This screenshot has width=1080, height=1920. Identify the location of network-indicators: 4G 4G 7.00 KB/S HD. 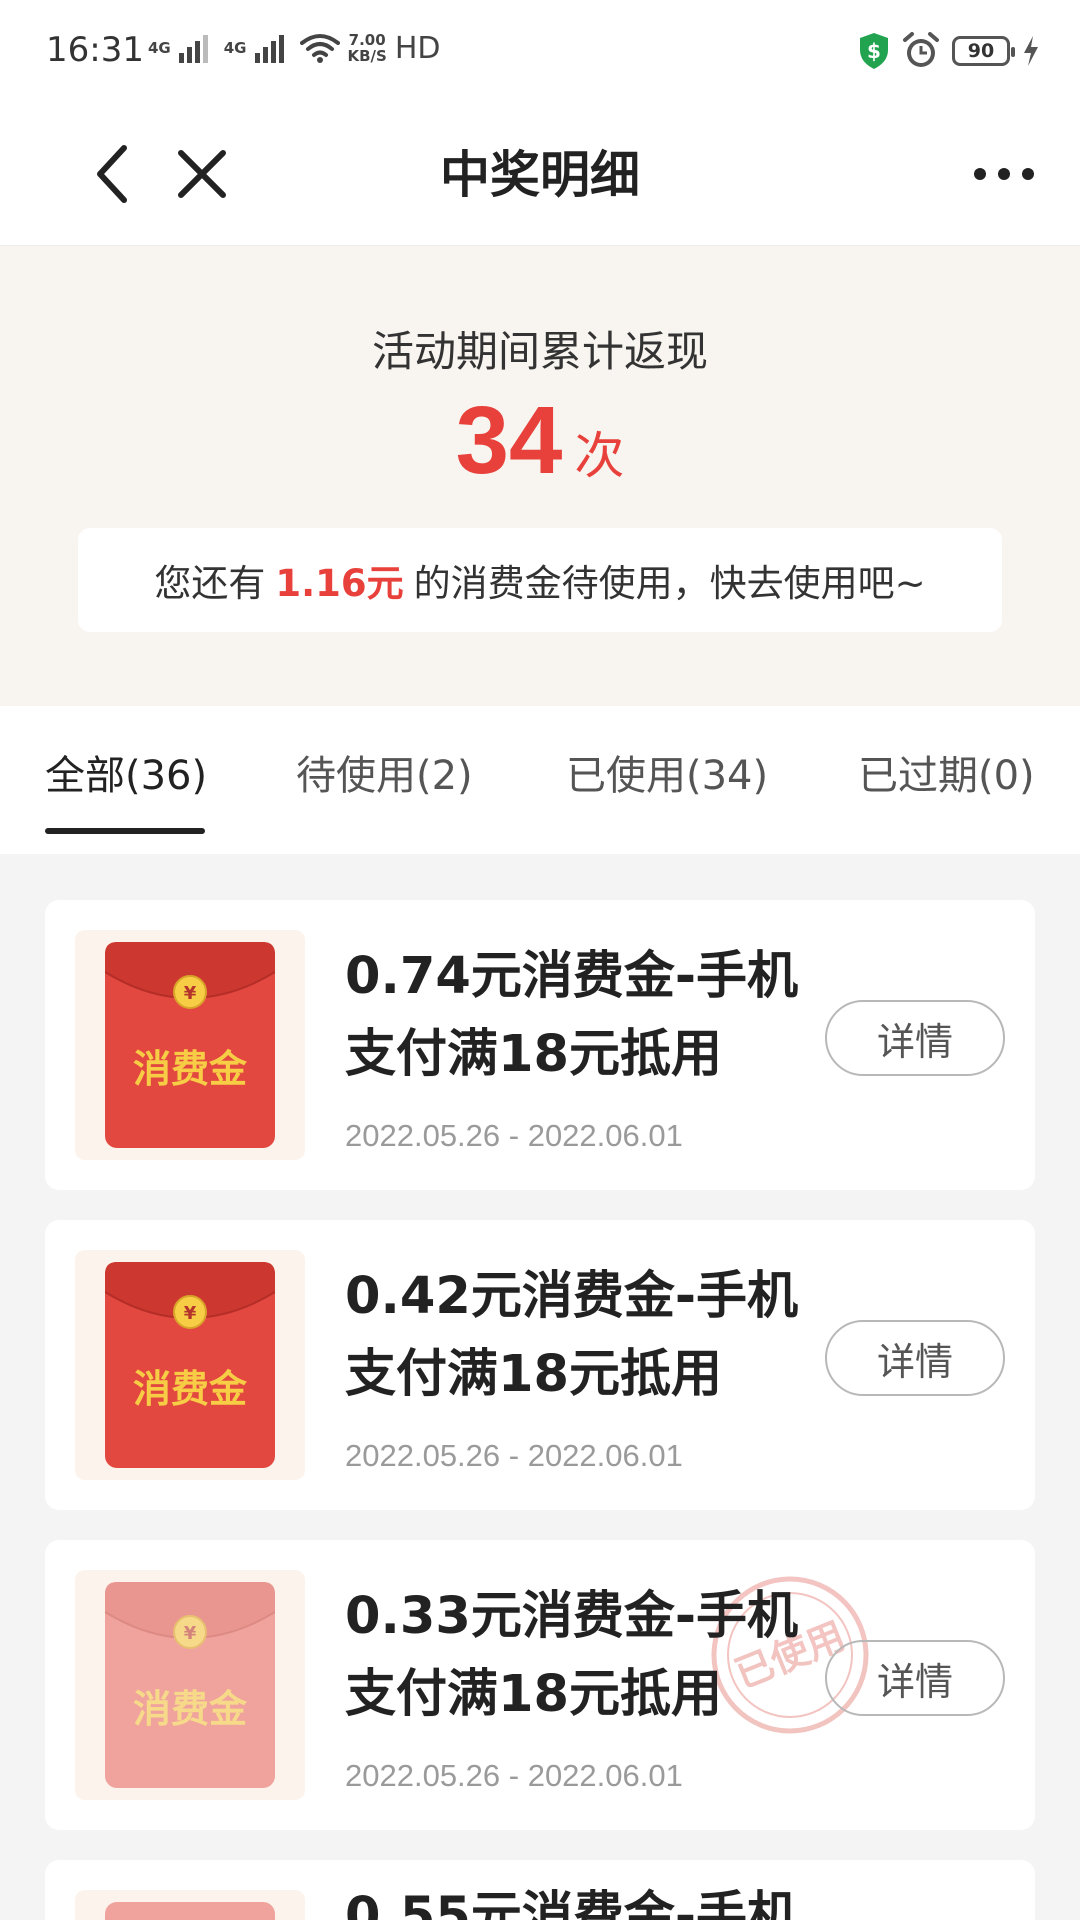
(294, 48).